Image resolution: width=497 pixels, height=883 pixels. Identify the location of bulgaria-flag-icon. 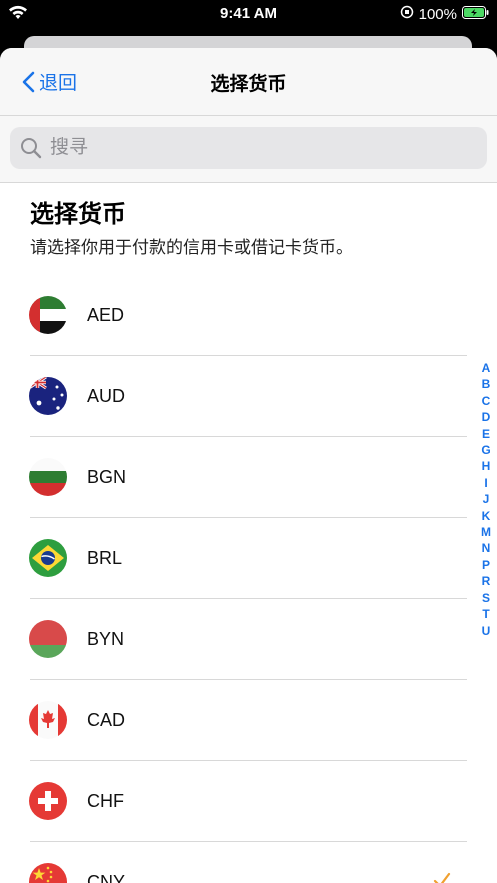
(48, 477).